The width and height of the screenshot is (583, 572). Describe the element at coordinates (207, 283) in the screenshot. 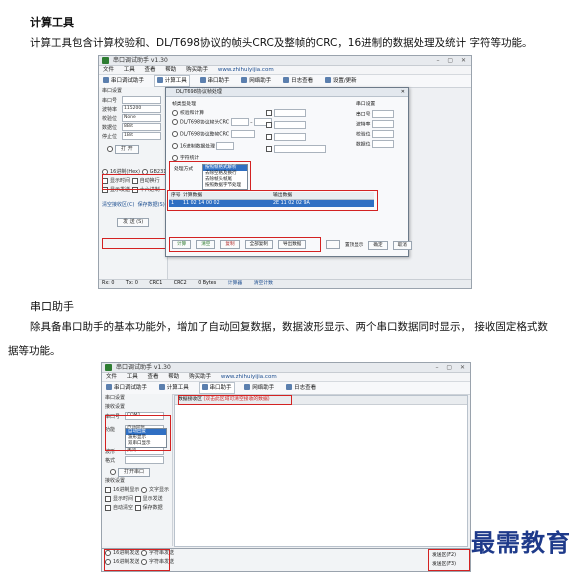

I see `status-bytes: 0 Bytes` at that location.